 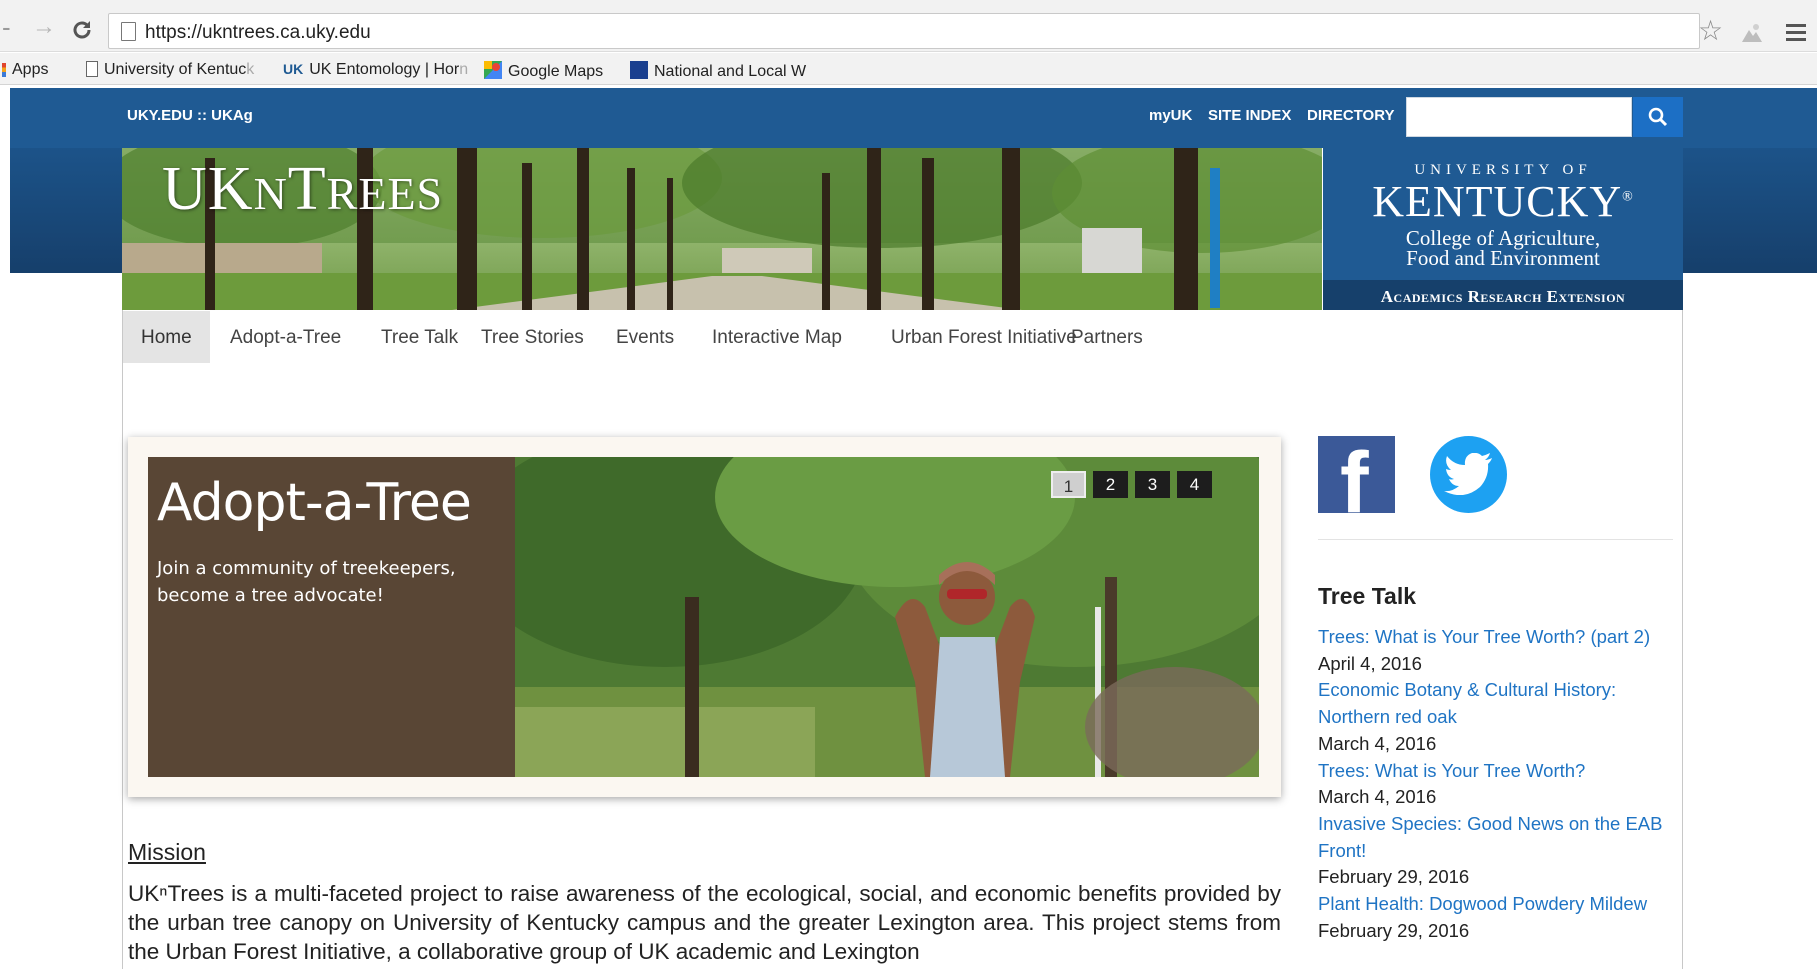 What do you see at coordinates (1068, 484) in the screenshot?
I see `slide-page-1: 1` at bounding box center [1068, 484].